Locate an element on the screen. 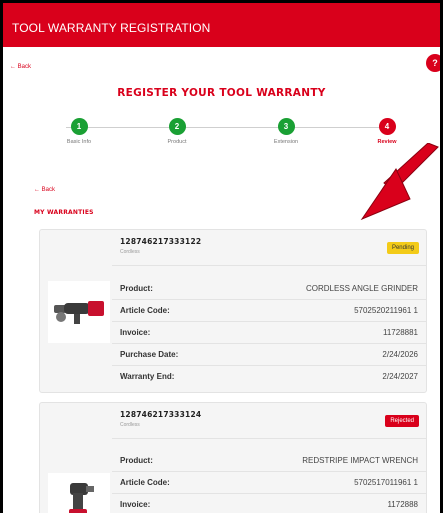 The width and height of the screenshot is (443, 513). detail-value: 1172888 is located at coordinates (402, 504).